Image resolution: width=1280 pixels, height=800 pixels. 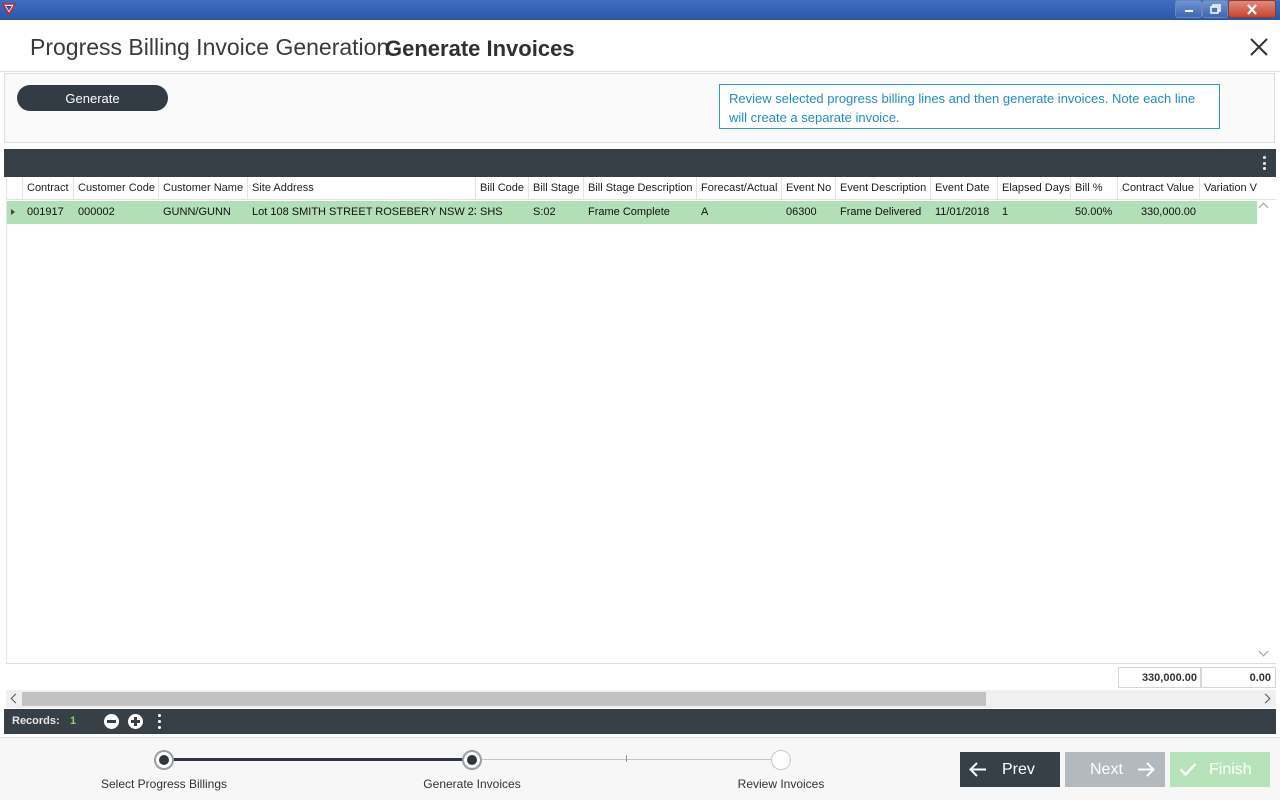 I want to click on vertical-scrollbar, so click(x=1263, y=431).